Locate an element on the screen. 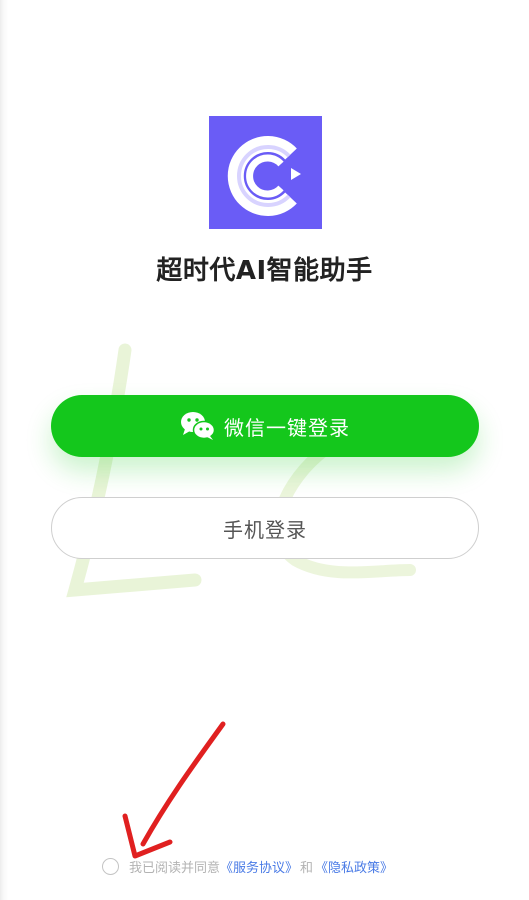 Image resolution: width=529 pixels, height=900 pixels. wechat-login-button: 微信一键登录 is located at coordinates (265, 426).